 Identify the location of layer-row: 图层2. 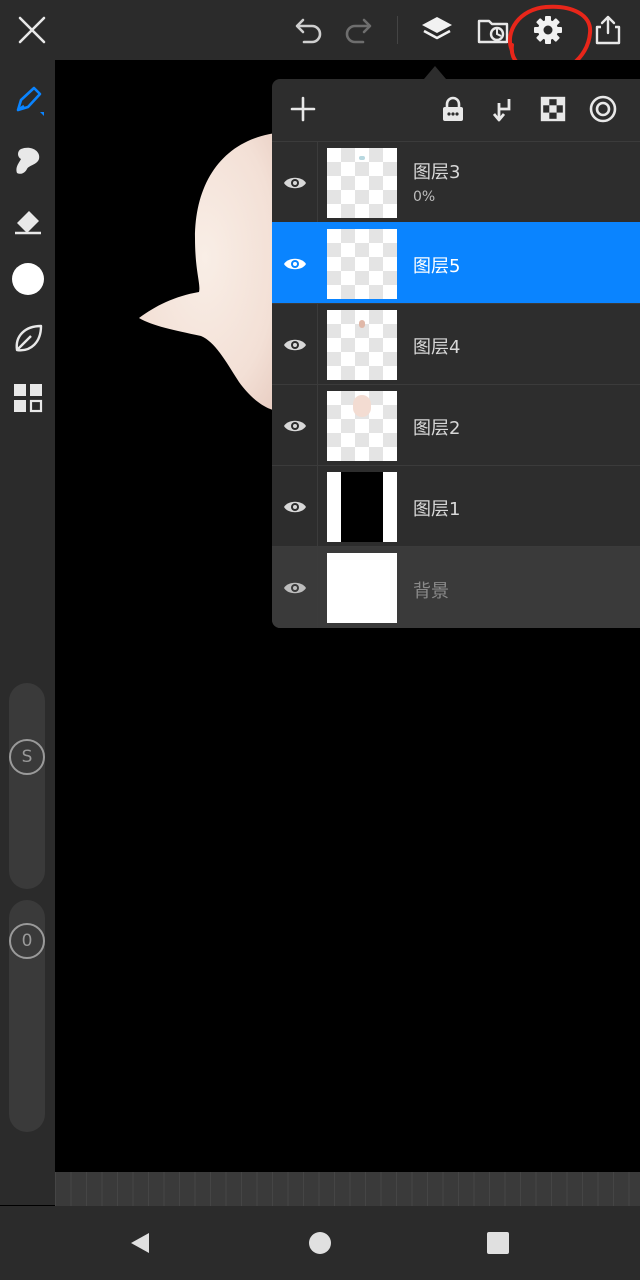
(456, 425).